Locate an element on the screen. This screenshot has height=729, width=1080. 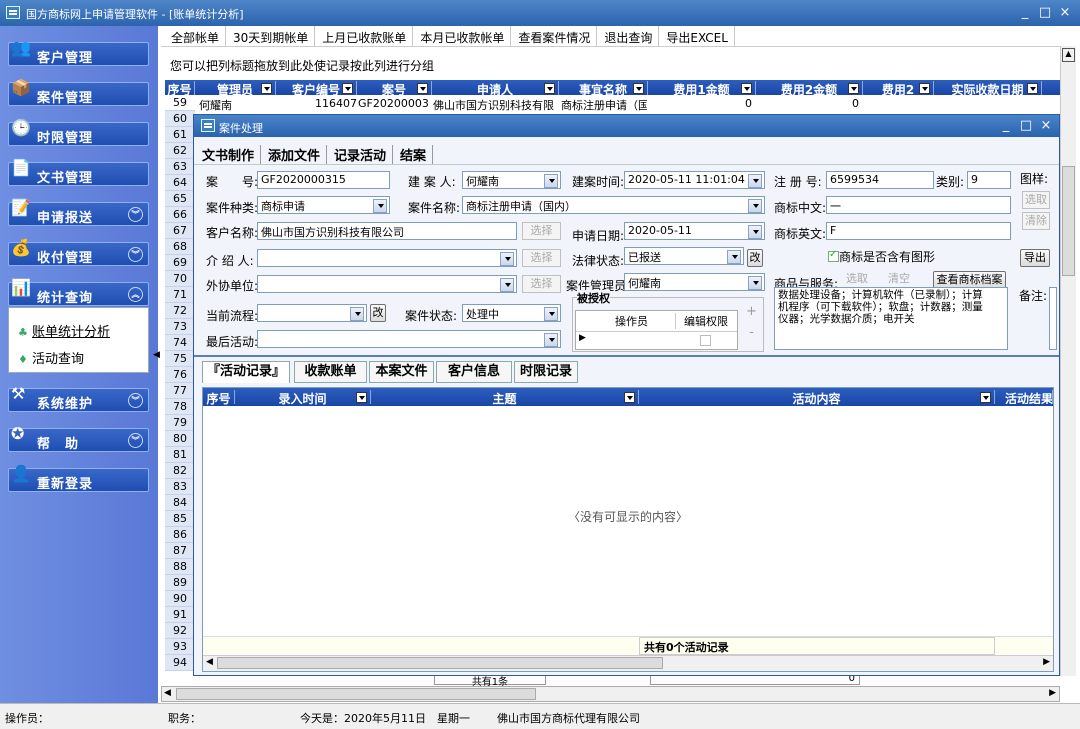
row-number: 77 is located at coordinates (180, 391).